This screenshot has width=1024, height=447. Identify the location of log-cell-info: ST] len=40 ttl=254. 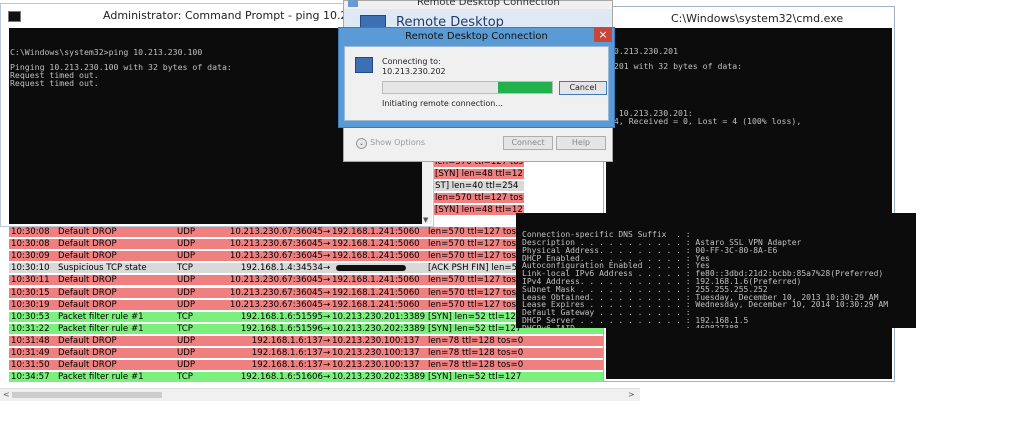
(477, 186).